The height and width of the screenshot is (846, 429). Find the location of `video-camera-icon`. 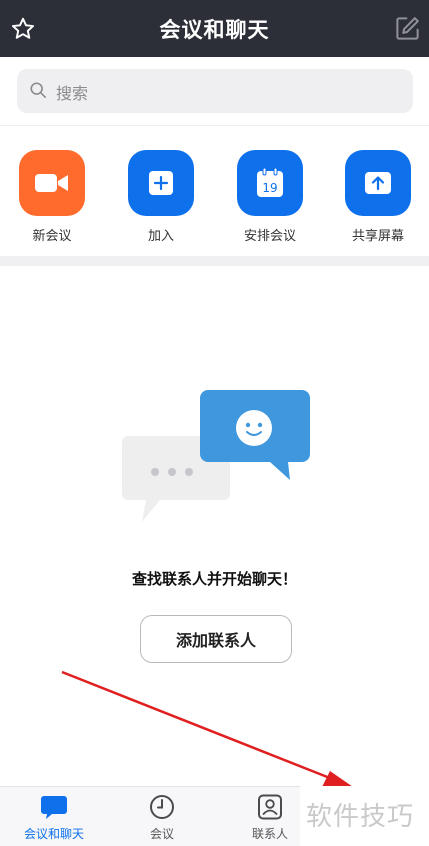

video-camera-icon is located at coordinates (51, 183).